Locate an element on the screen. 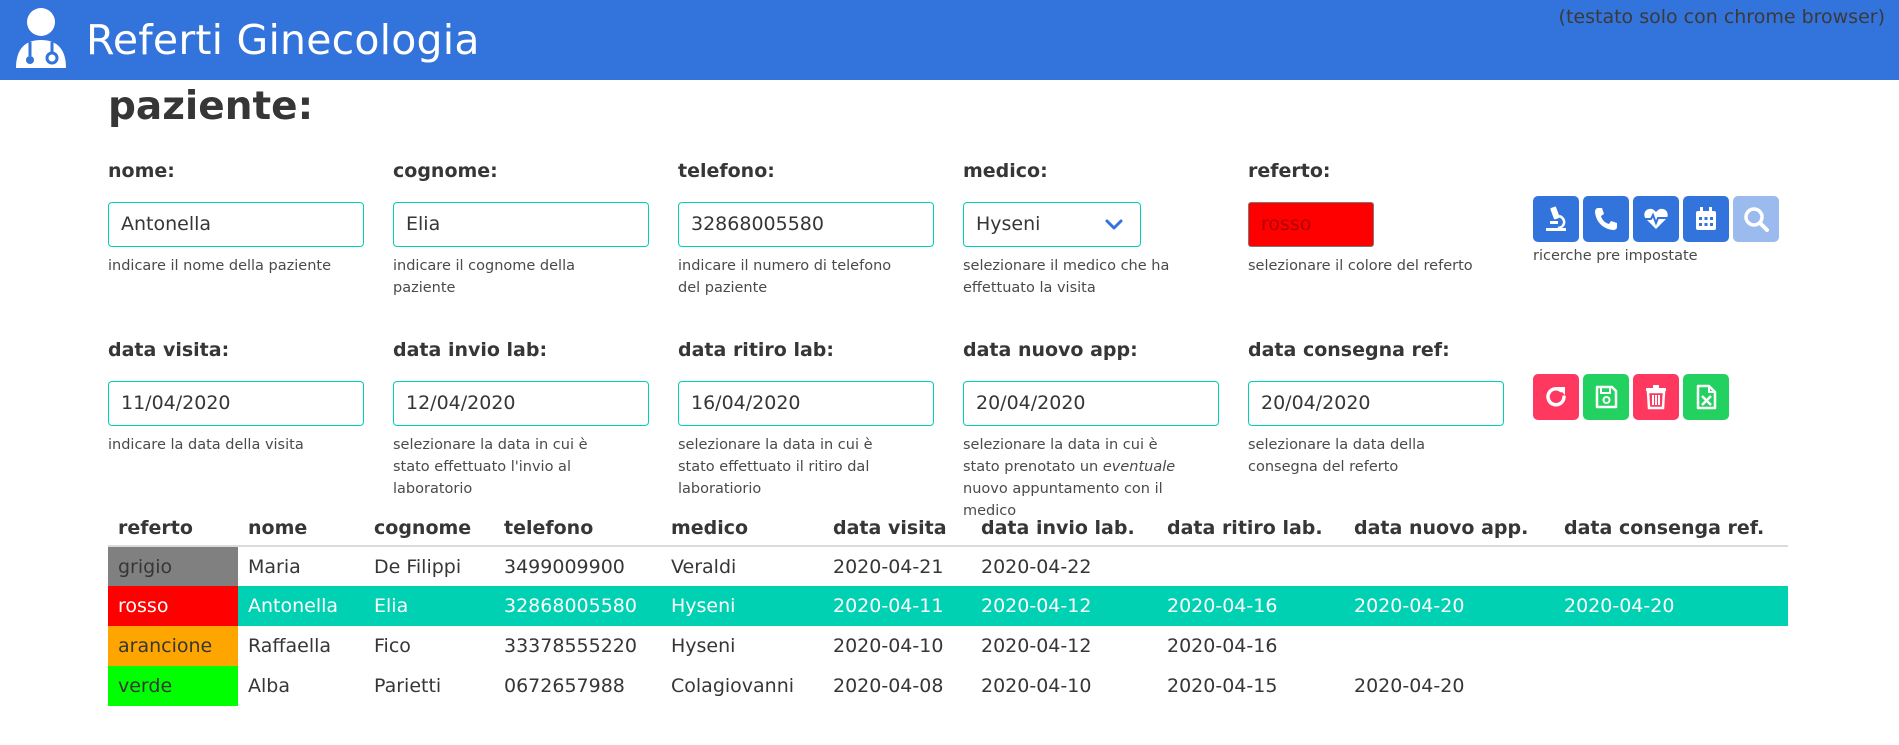 This screenshot has width=1899, height=745. cell-cognome: Fico is located at coordinates (392, 646).